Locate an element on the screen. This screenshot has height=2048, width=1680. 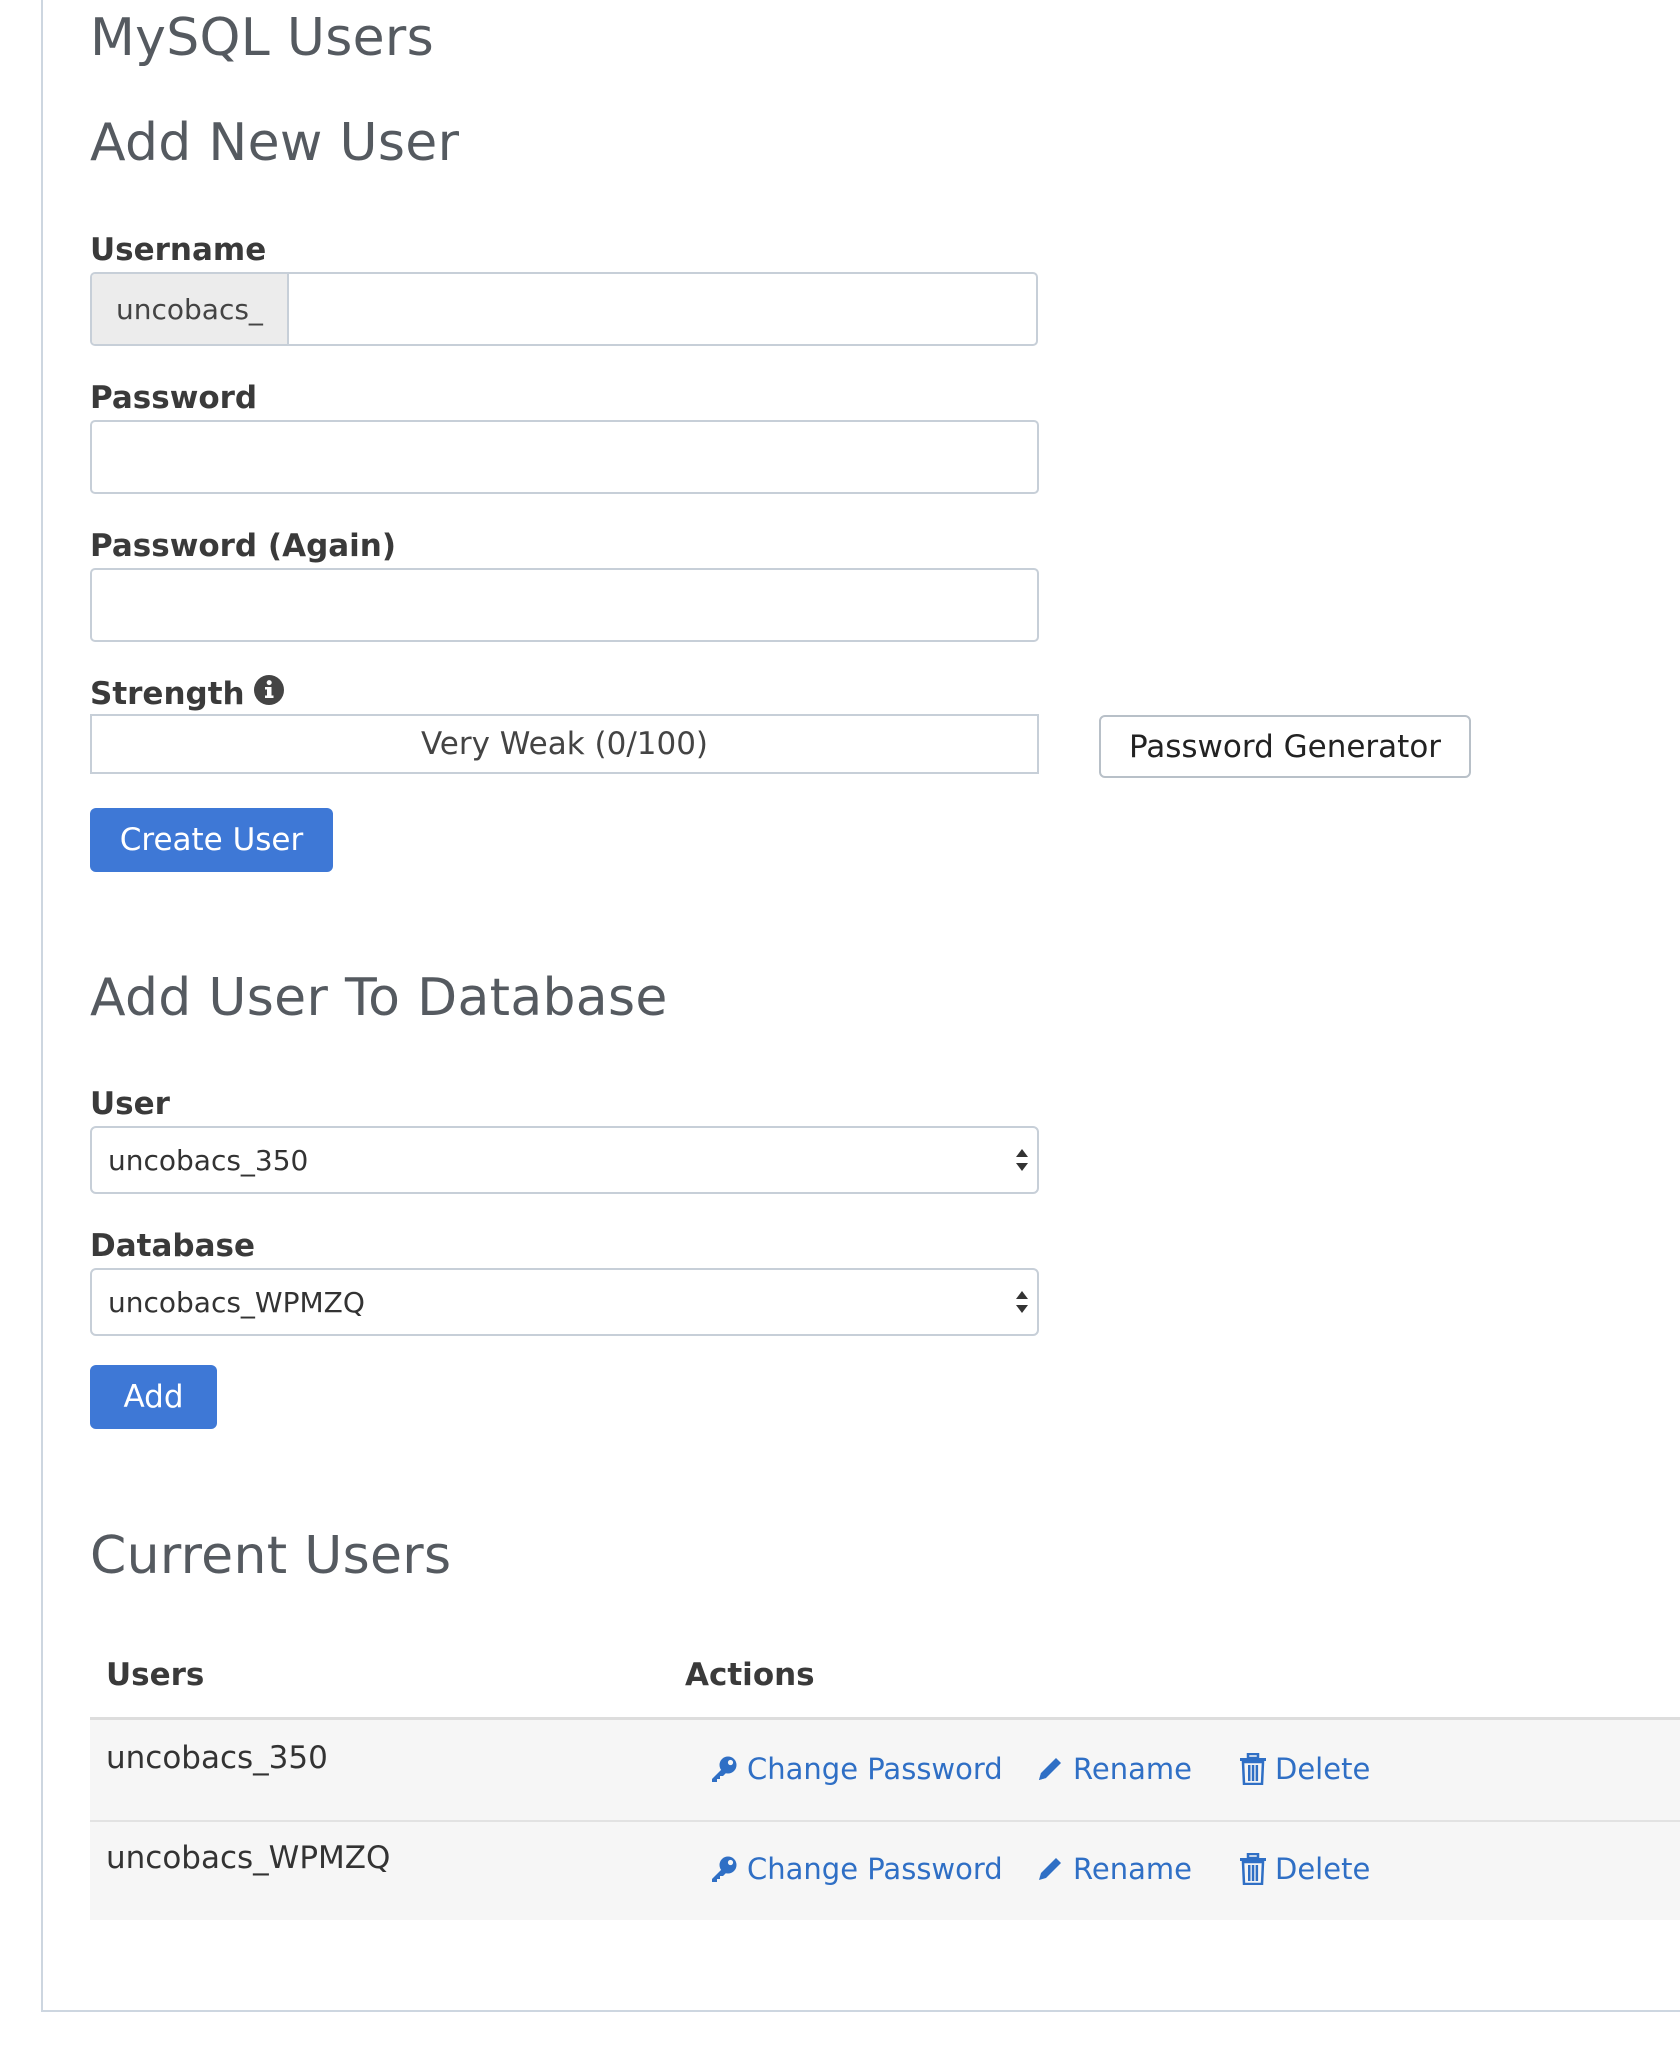
table-cell-user: uncobacs_350 is located at coordinates (217, 1758).